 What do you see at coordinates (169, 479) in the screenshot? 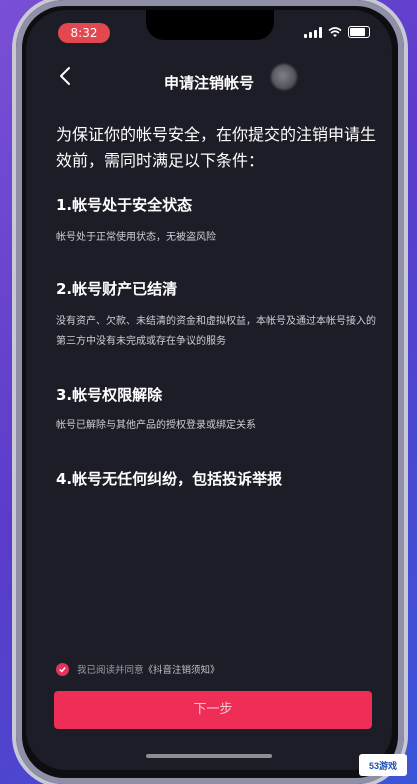
I see `condition-title: 4.帐号无任何纠纷，包括投诉举报` at bounding box center [169, 479].